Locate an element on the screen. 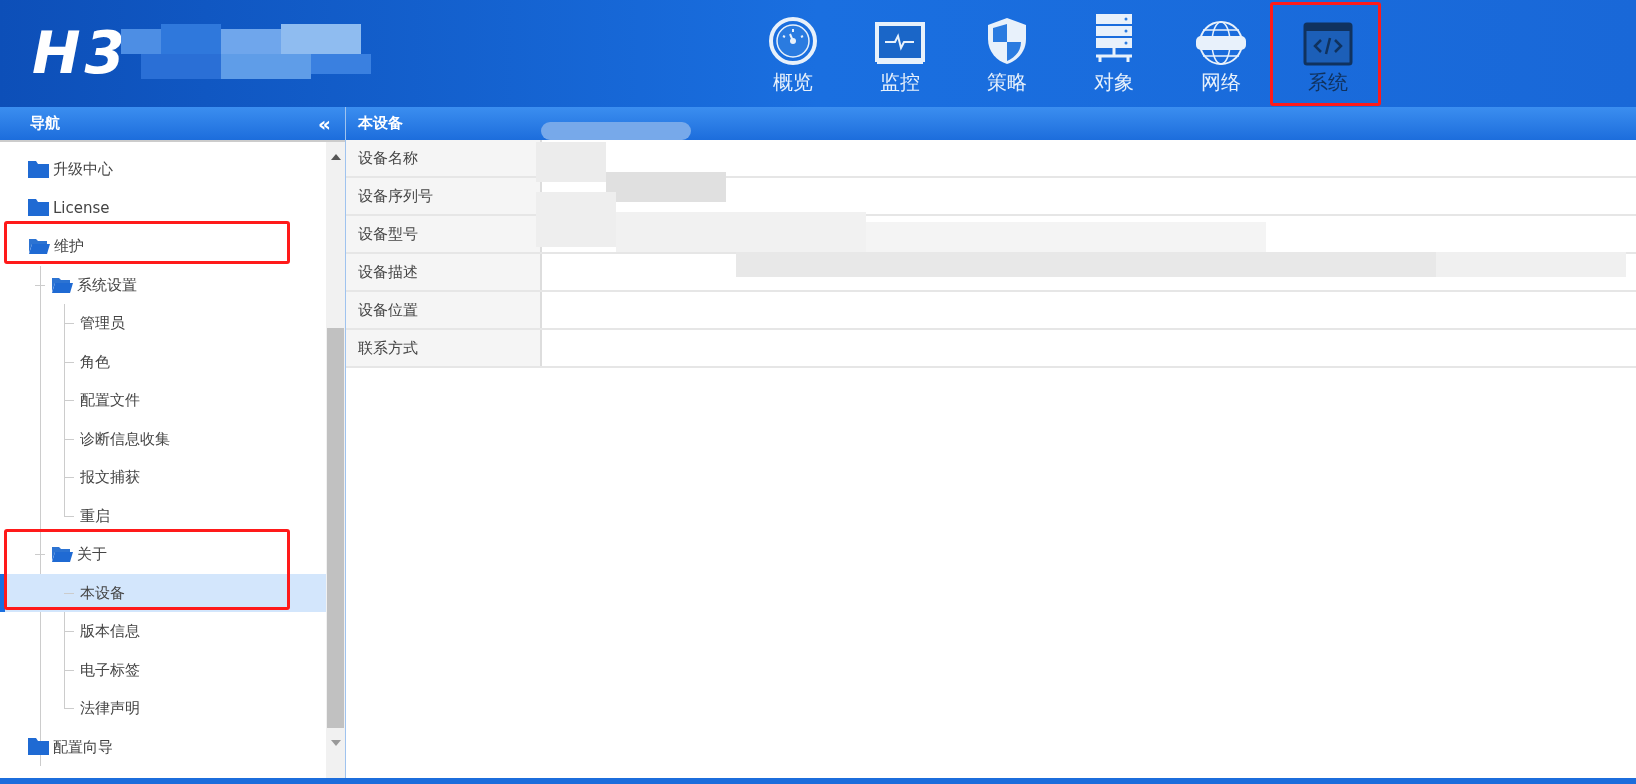 This screenshot has width=1636, height=784. field-label-cell: 设备名称 is located at coordinates (444, 158).